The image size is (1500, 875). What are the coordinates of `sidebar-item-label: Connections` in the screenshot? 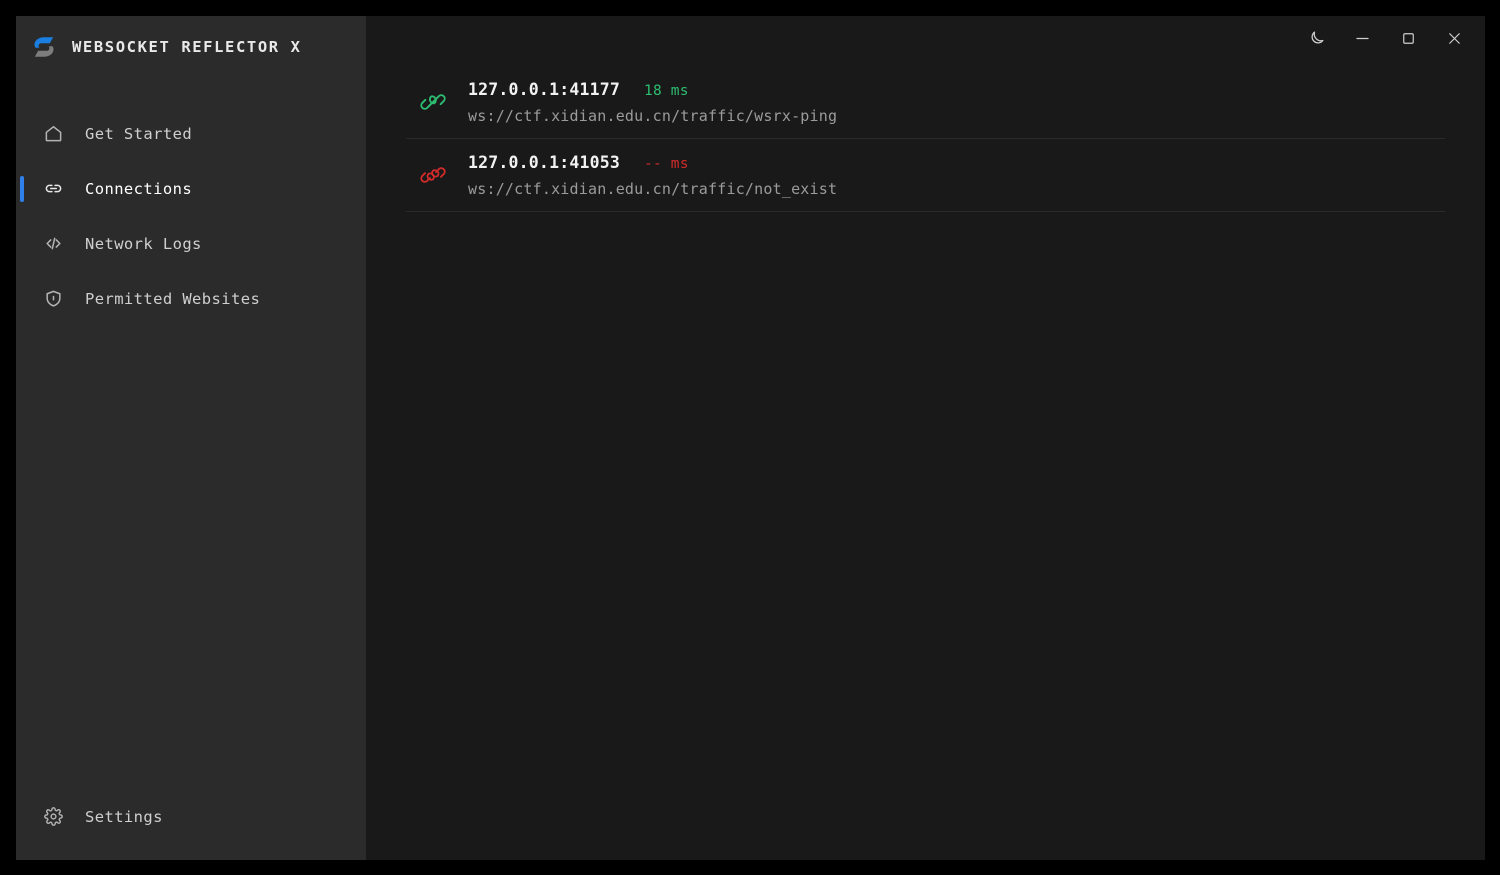 It's located at (139, 188).